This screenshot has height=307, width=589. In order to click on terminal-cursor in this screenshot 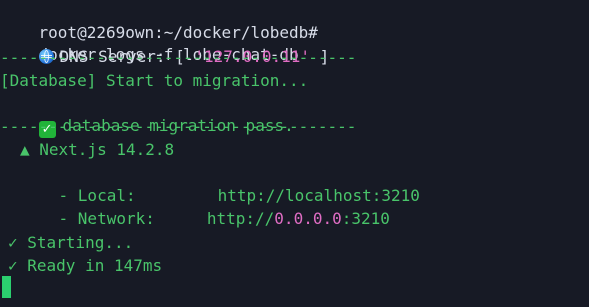, I will do `click(6, 287)`.